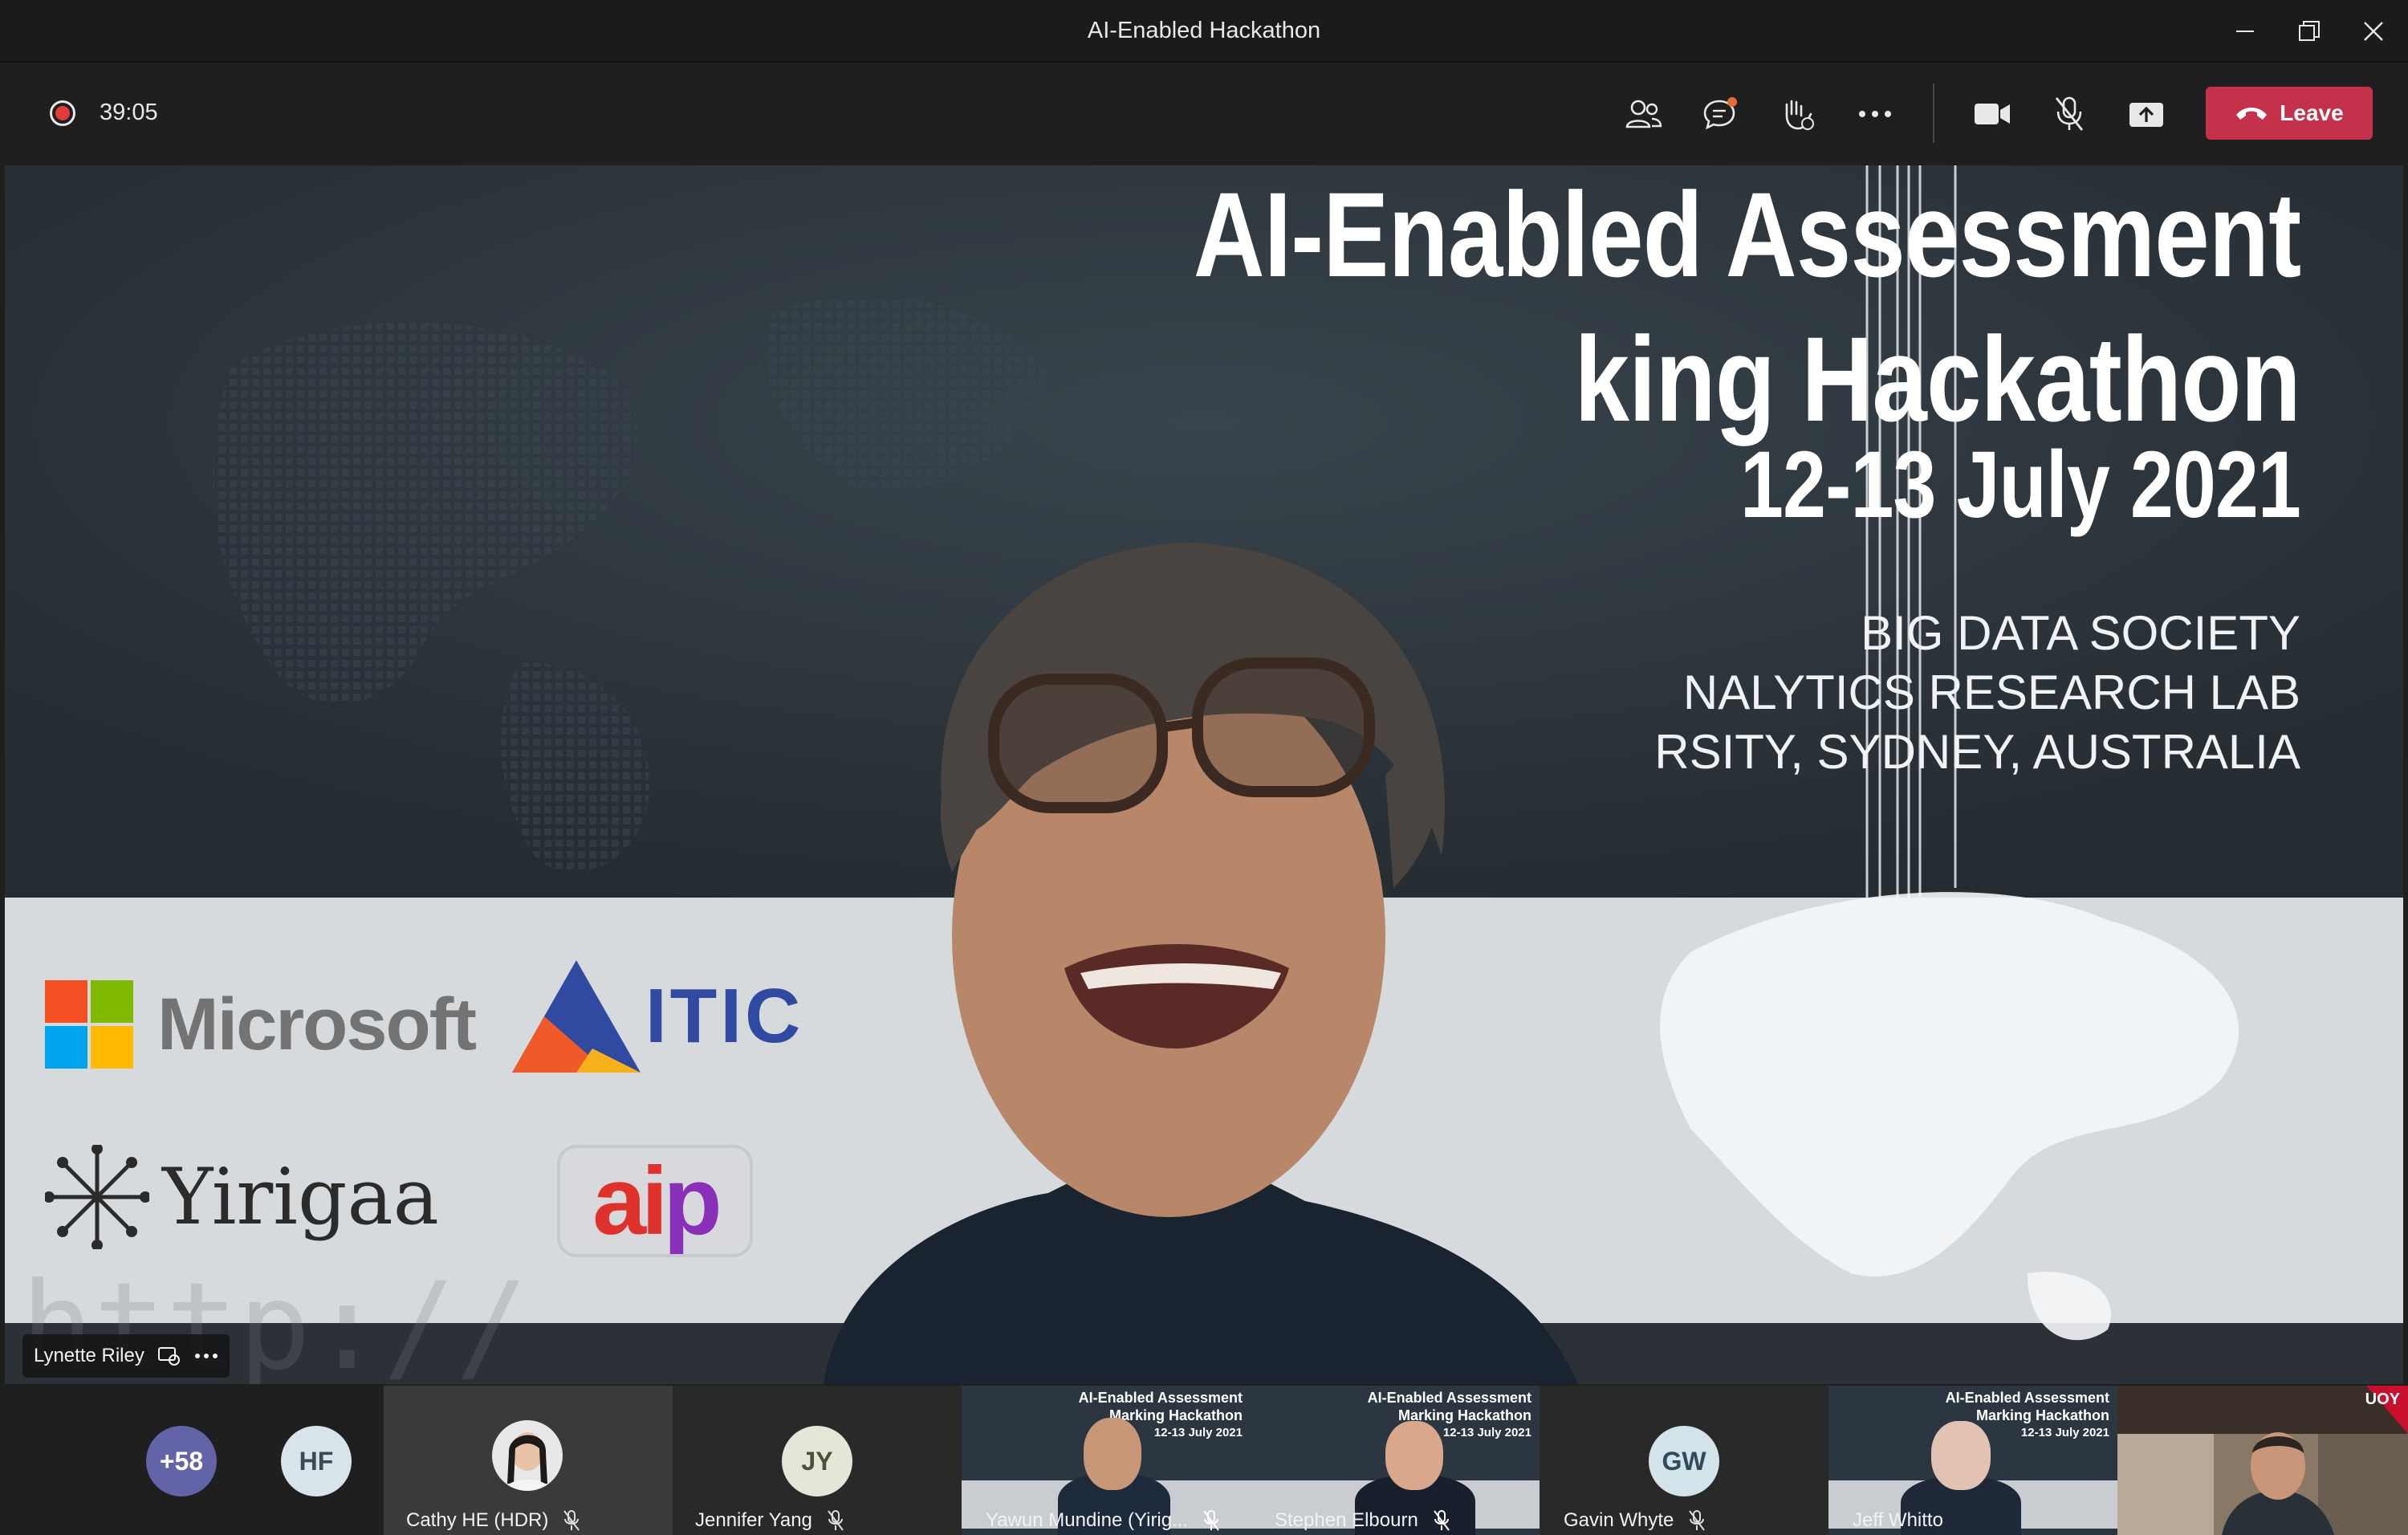  What do you see at coordinates (1746, 234) in the screenshot?
I see `slide-title-line1: AI-Enabled Assessment` at bounding box center [1746, 234].